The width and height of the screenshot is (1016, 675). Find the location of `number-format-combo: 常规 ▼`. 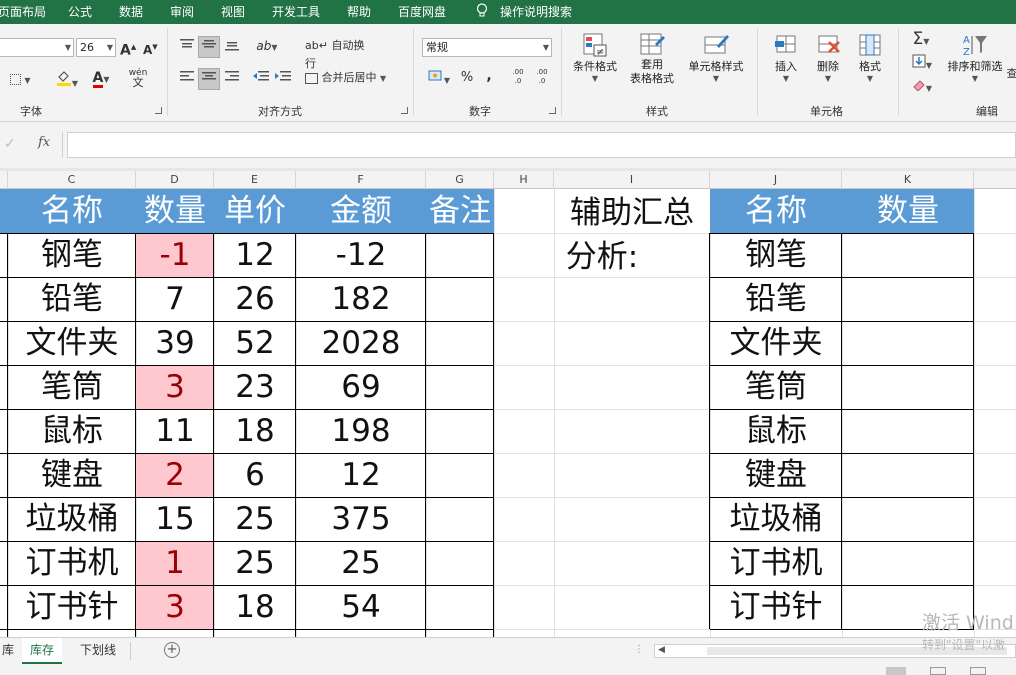

number-format-combo: 常规 ▼ is located at coordinates (487, 47).